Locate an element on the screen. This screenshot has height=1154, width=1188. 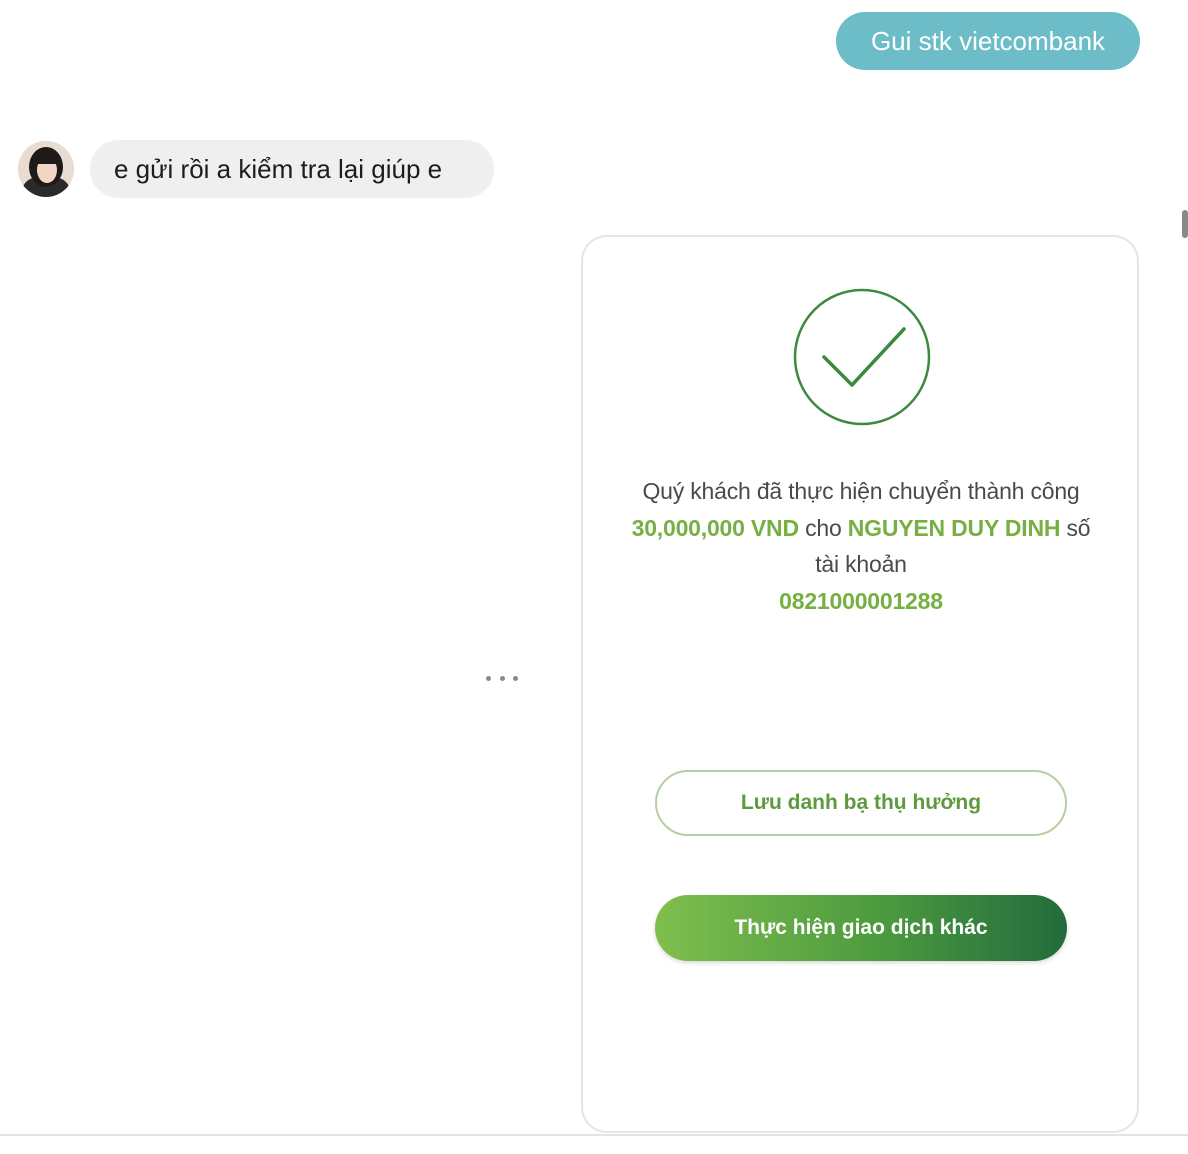
message-text: Quý khách đã thực hiện chuyển thành công is located at coordinates (861, 491).